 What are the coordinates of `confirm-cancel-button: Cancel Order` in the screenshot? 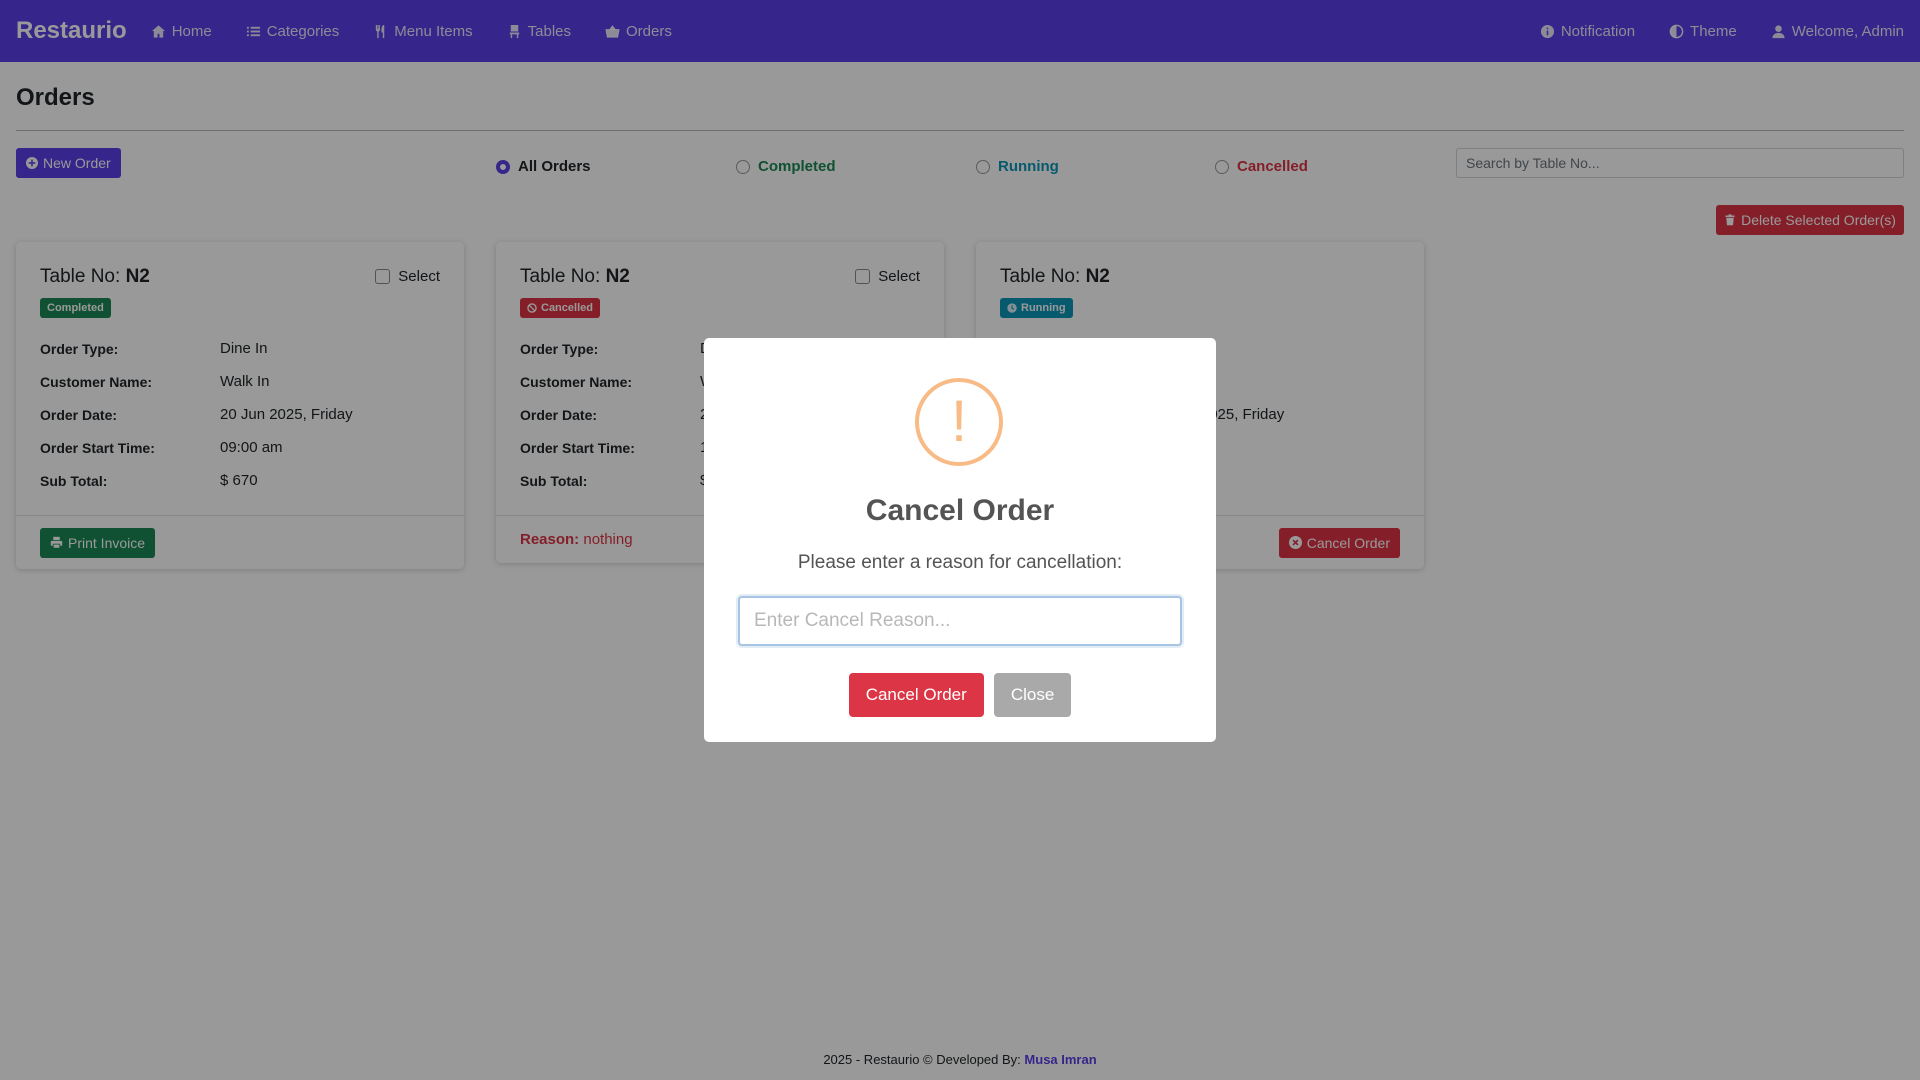 It's located at (916, 695).